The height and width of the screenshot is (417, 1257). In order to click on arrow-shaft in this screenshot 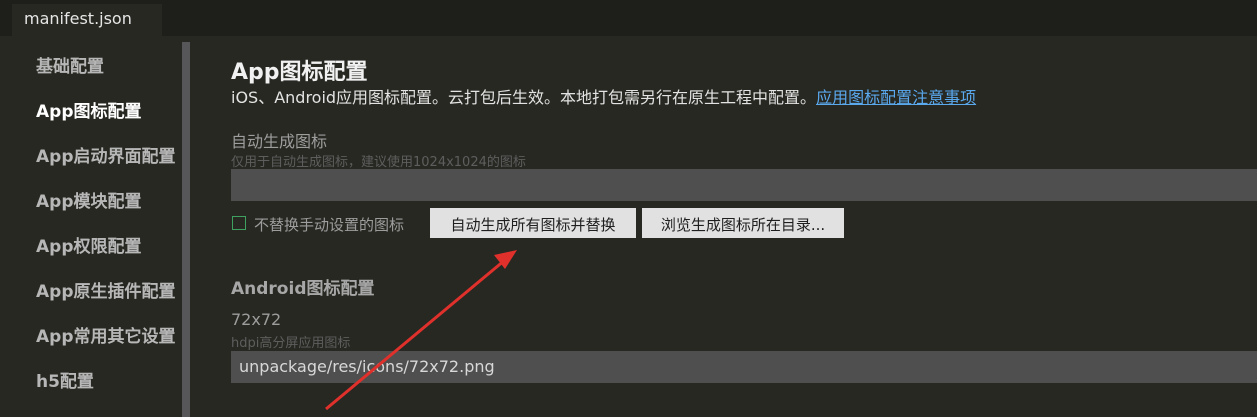, I will do `click(415, 334)`.